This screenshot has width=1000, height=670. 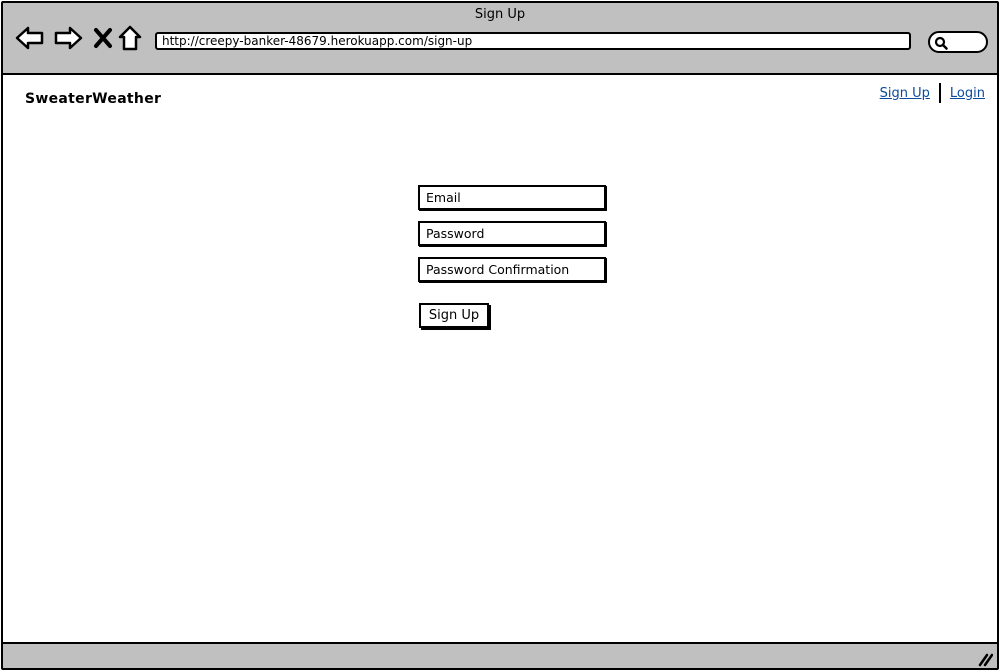 What do you see at coordinates (103, 38) in the screenshot?
I see `stop-icon` at bounding box center [103, 38].